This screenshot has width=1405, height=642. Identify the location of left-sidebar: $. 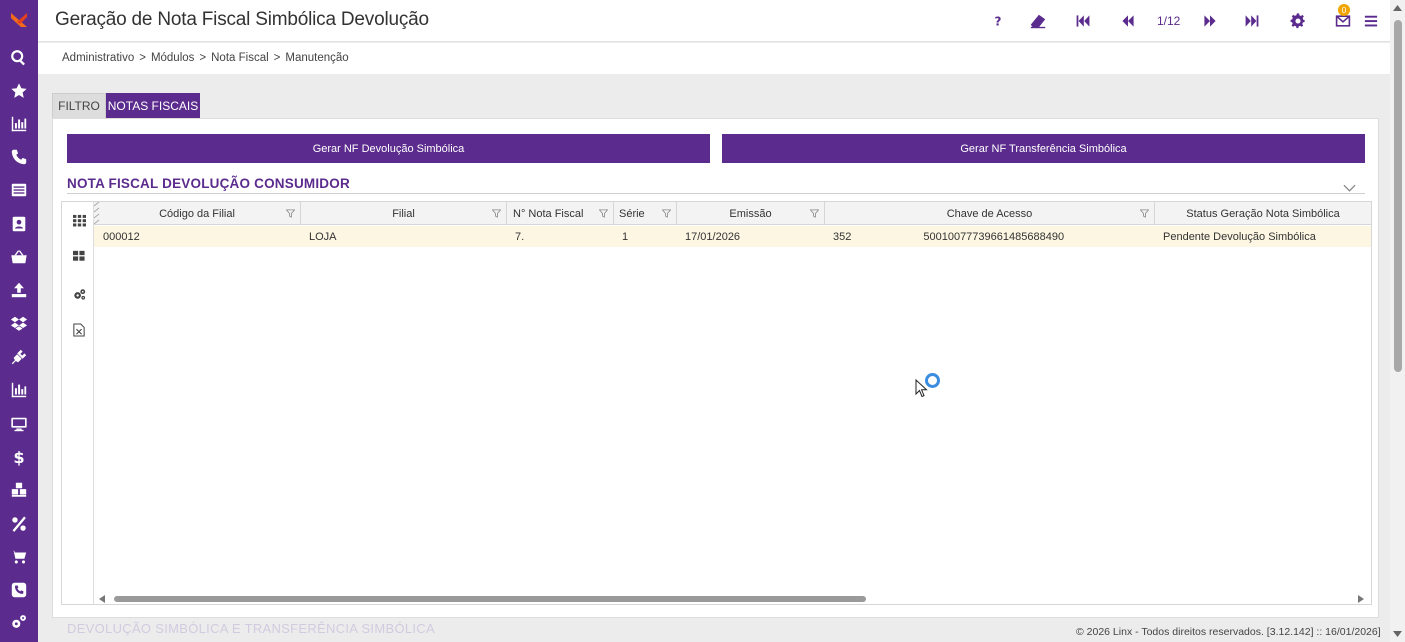
(19, 321).